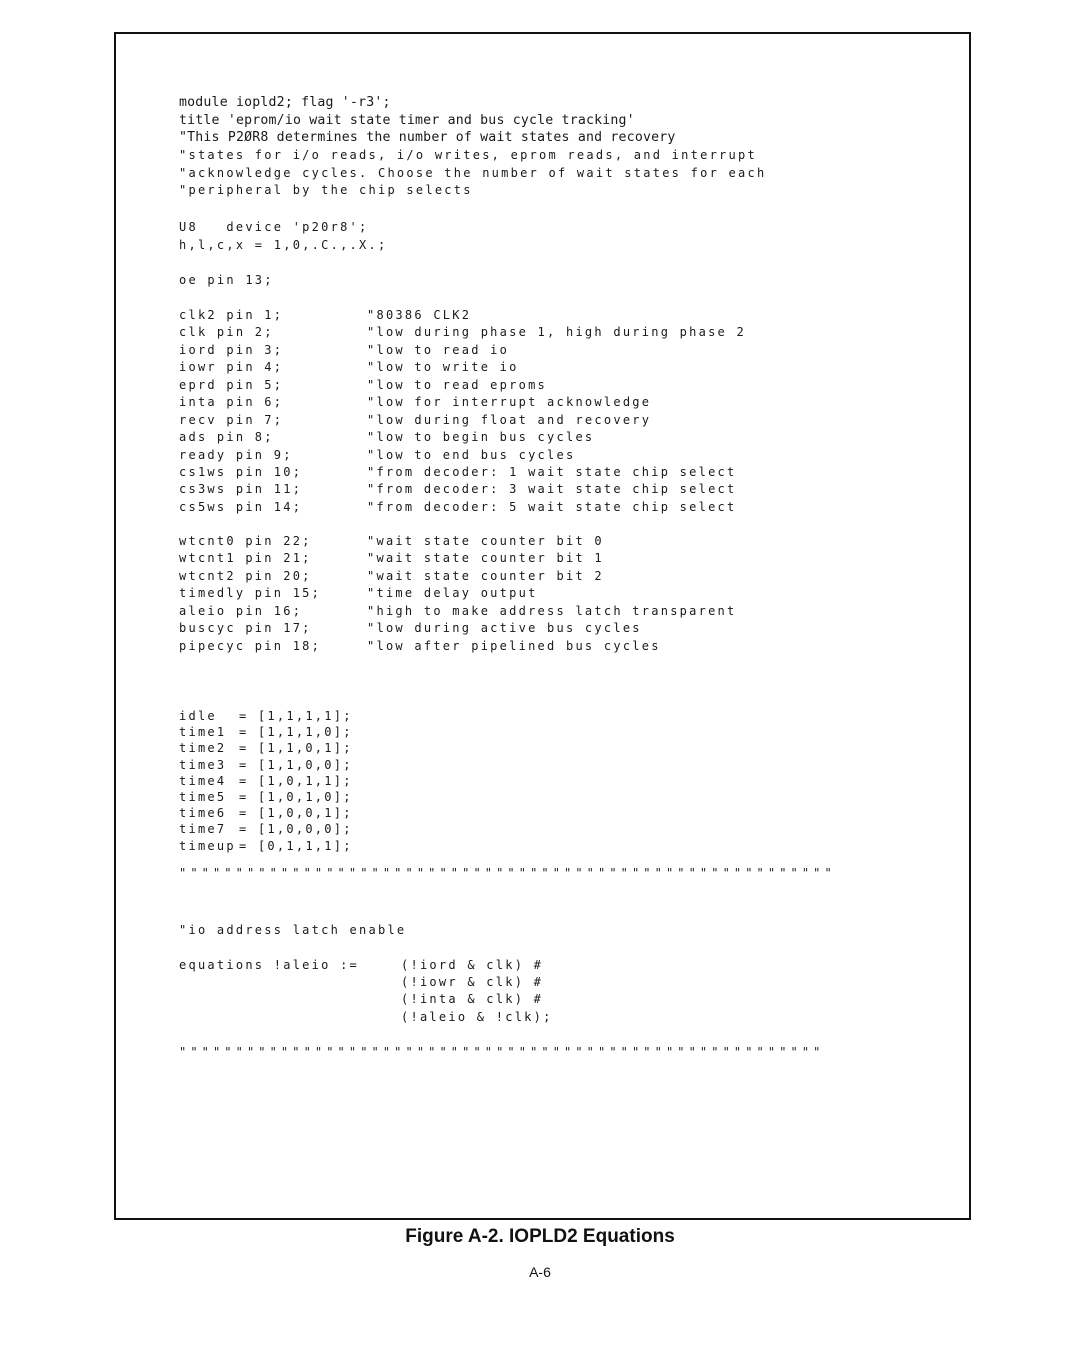 This screenshot has height=1349, width=1080. Describe the element at coordinates (241, 506) in the screenshot. I see `pin-declaration: cs5ws pin 14;` at that location.